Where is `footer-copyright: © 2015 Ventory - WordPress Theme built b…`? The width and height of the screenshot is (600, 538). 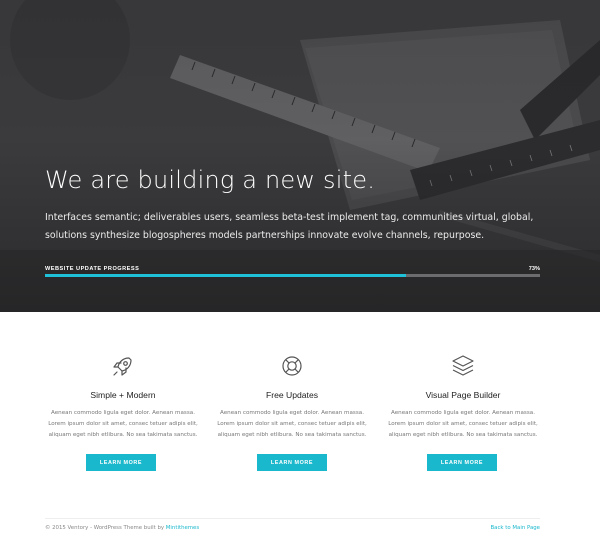
footer-copyright: © 2015 Ventory - WordPress Theme built b… is located at coordinates (122, 528).